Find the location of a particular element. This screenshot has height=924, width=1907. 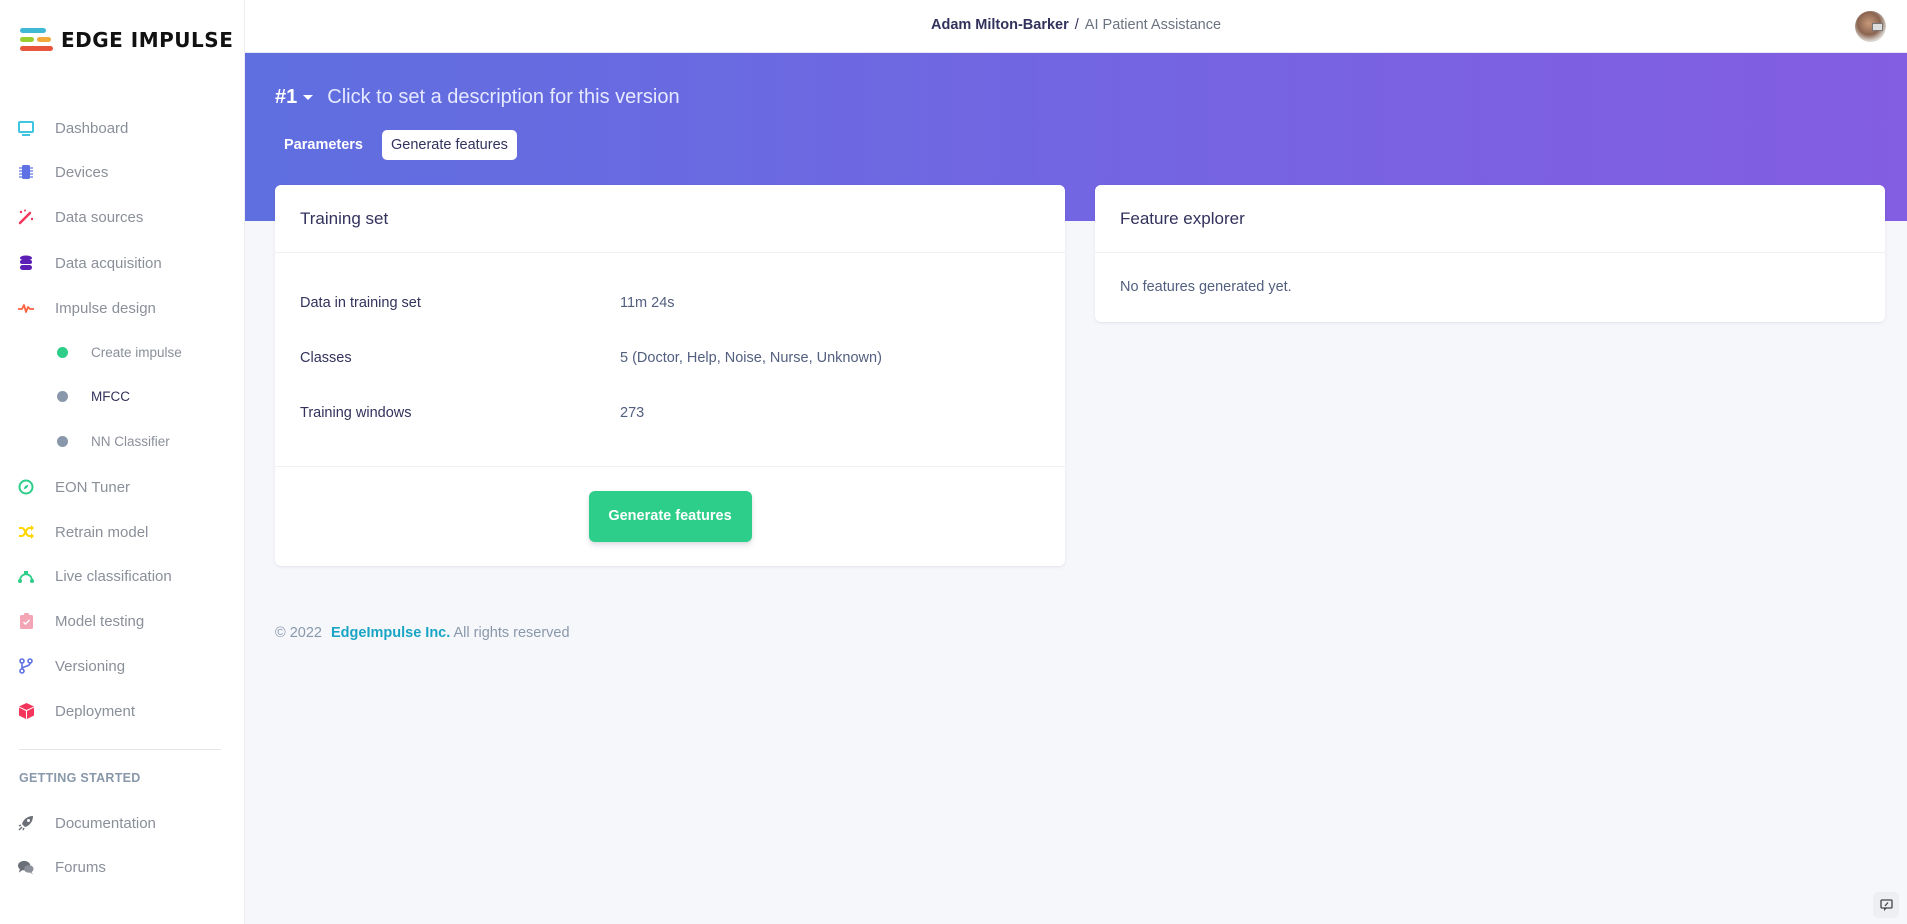

sidebar-divider is located at coordinates (120, 749).